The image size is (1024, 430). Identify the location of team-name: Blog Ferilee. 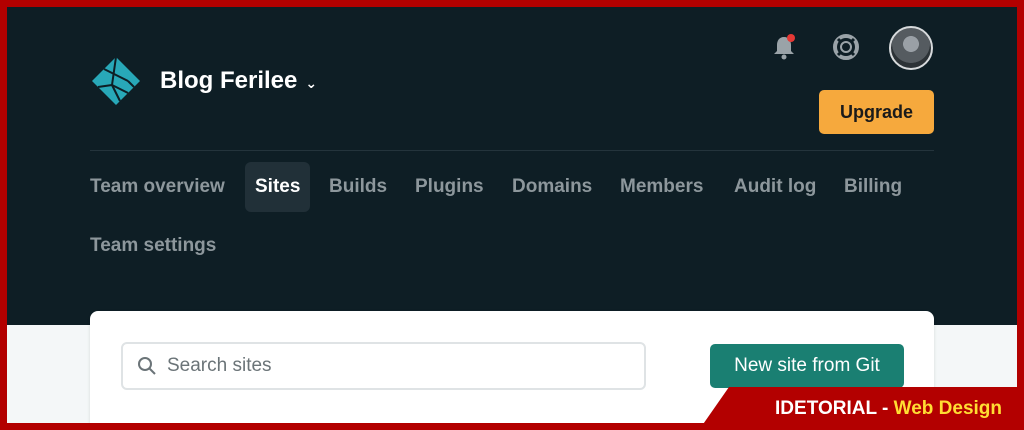
(229, 80).